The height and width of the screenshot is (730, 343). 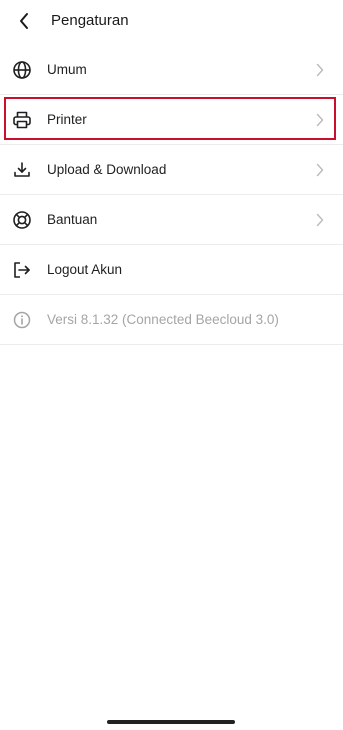 I want to click on menu-item-label: Logout Akun, so click(x=85, y=269).